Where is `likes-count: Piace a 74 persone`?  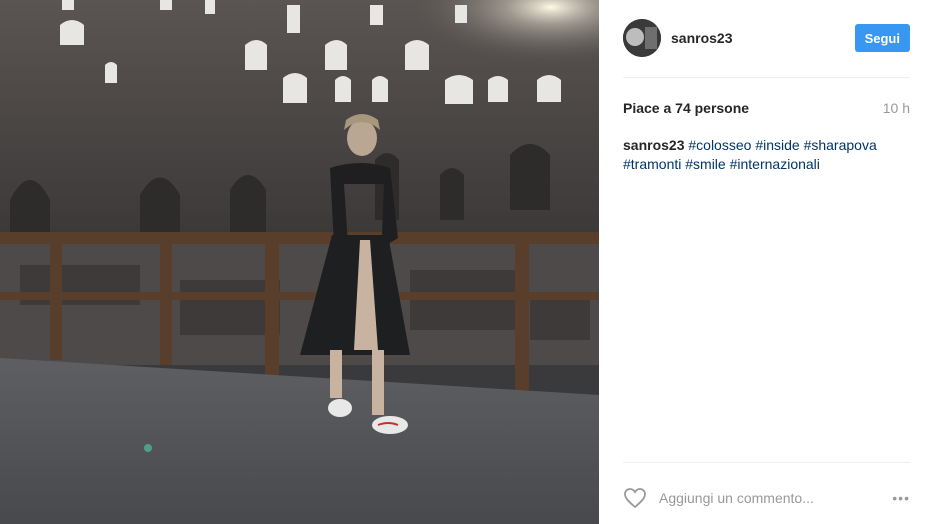 likes-count: Piace a 74 persone is located at coordinates (686, 108).